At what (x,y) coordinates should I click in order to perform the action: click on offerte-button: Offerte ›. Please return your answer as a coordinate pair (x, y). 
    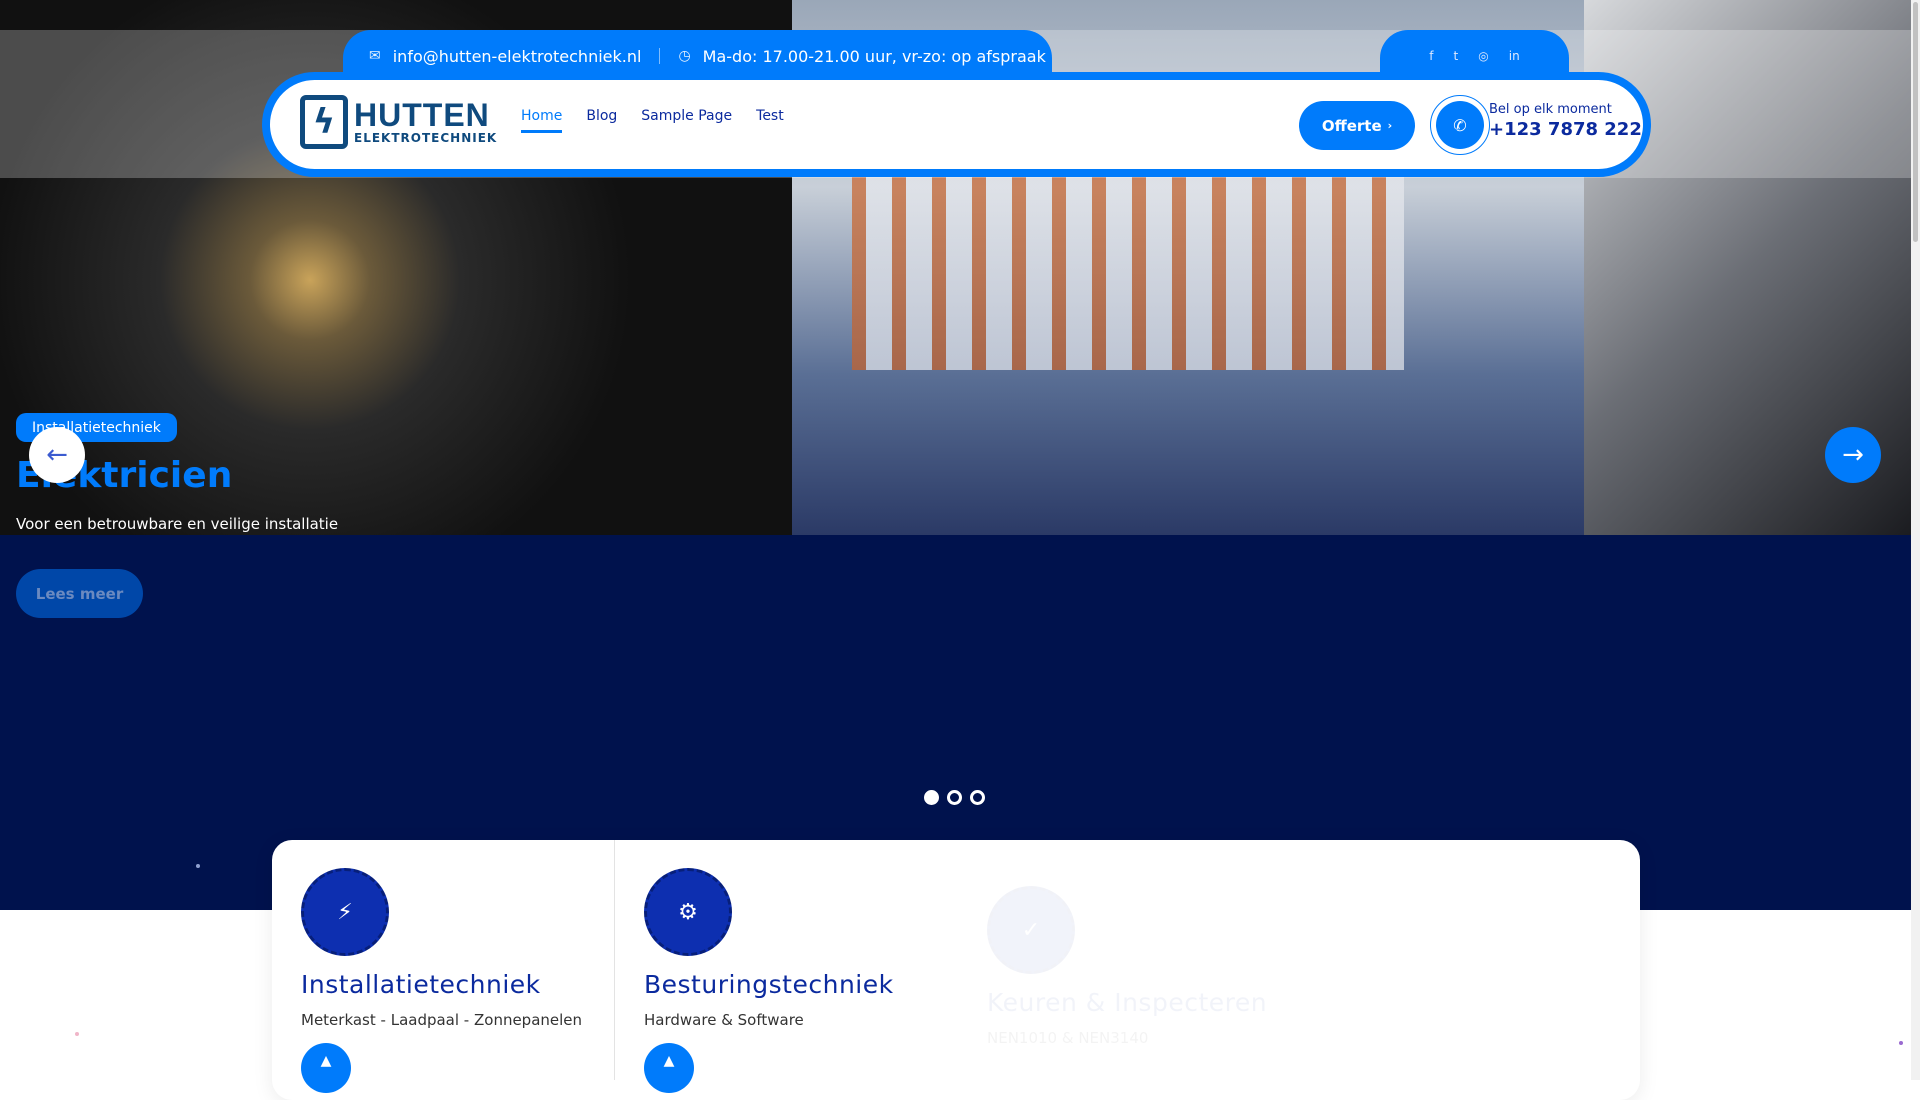
    Looking at the image, I should click on (1357, 125).